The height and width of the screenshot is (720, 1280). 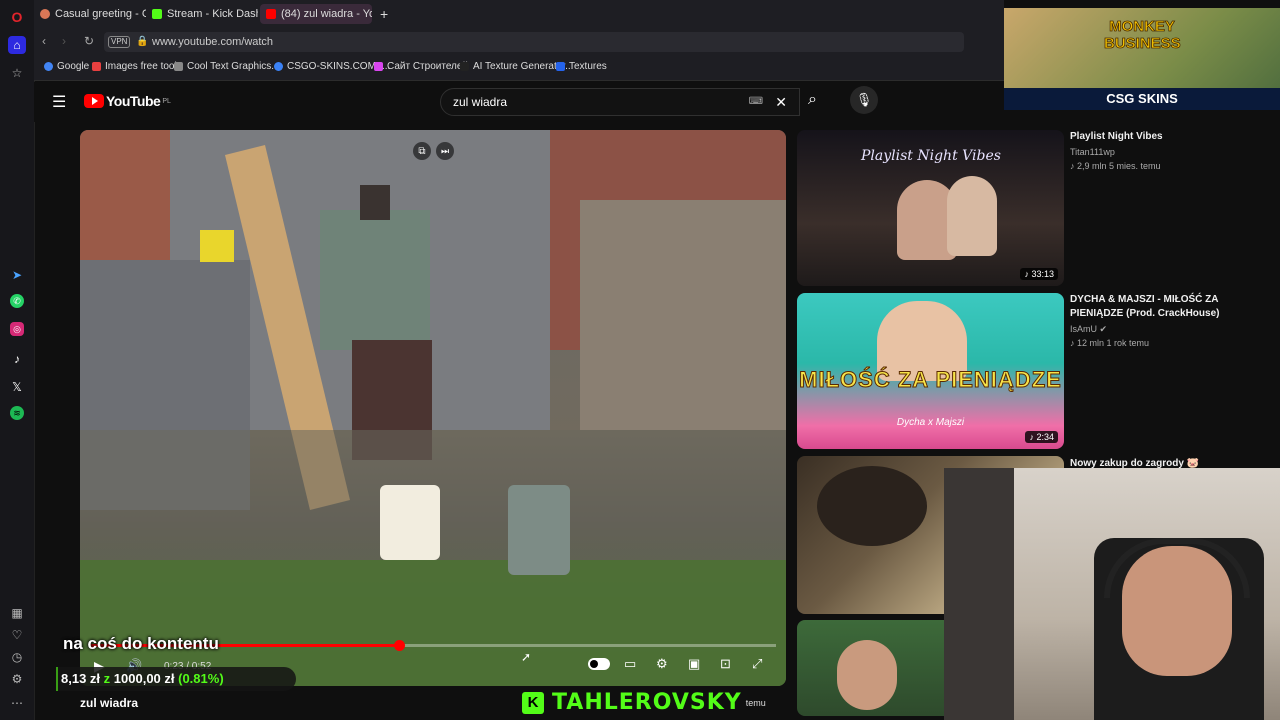 What do you see at coordinates (375, 280) in the screenshot?
I see `person-body` at bounding box center [375, 280].